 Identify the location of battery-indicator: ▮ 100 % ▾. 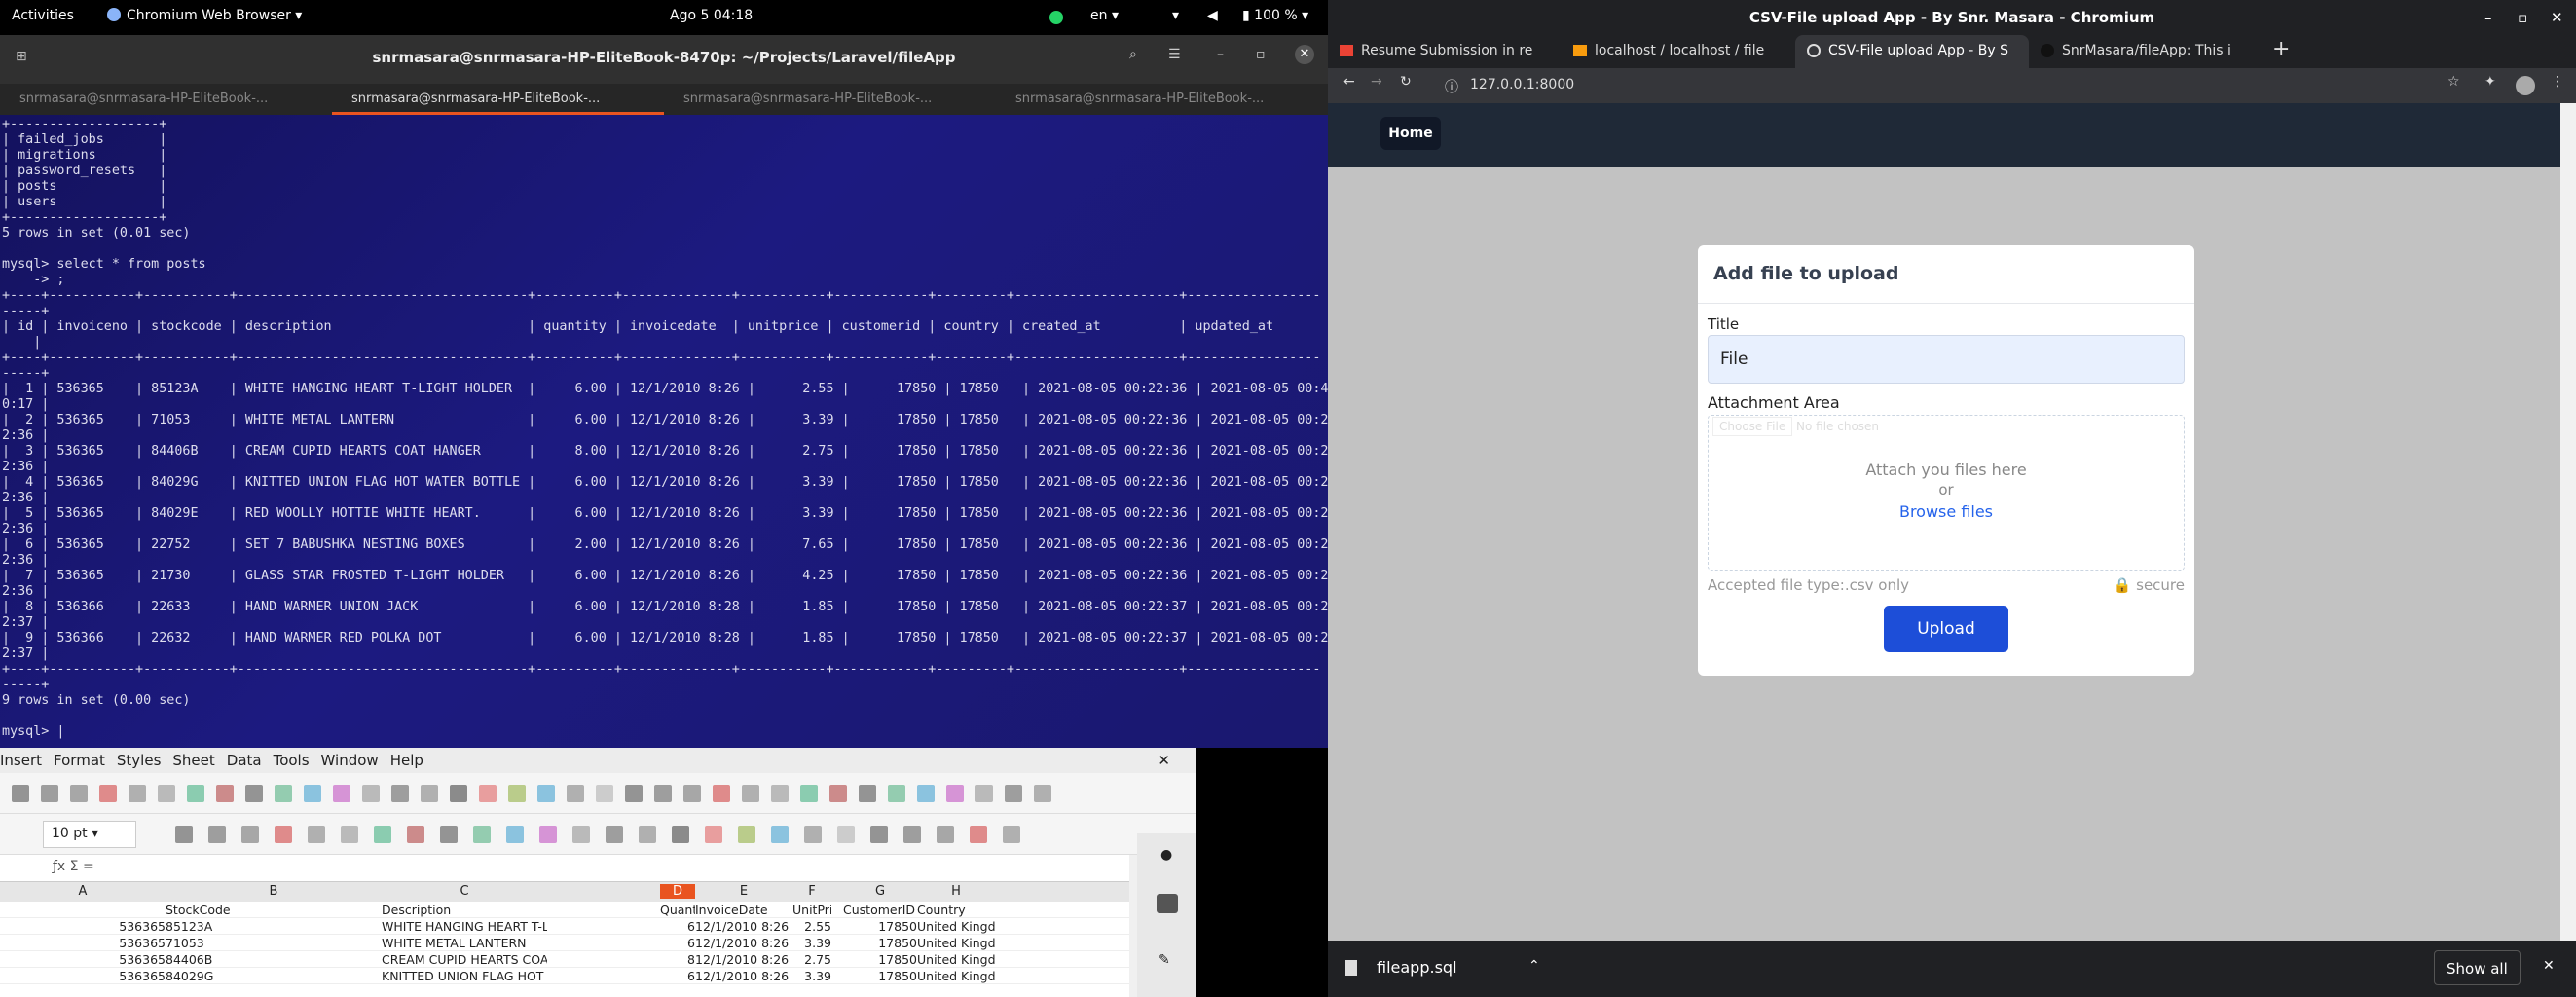
(1275, 15).